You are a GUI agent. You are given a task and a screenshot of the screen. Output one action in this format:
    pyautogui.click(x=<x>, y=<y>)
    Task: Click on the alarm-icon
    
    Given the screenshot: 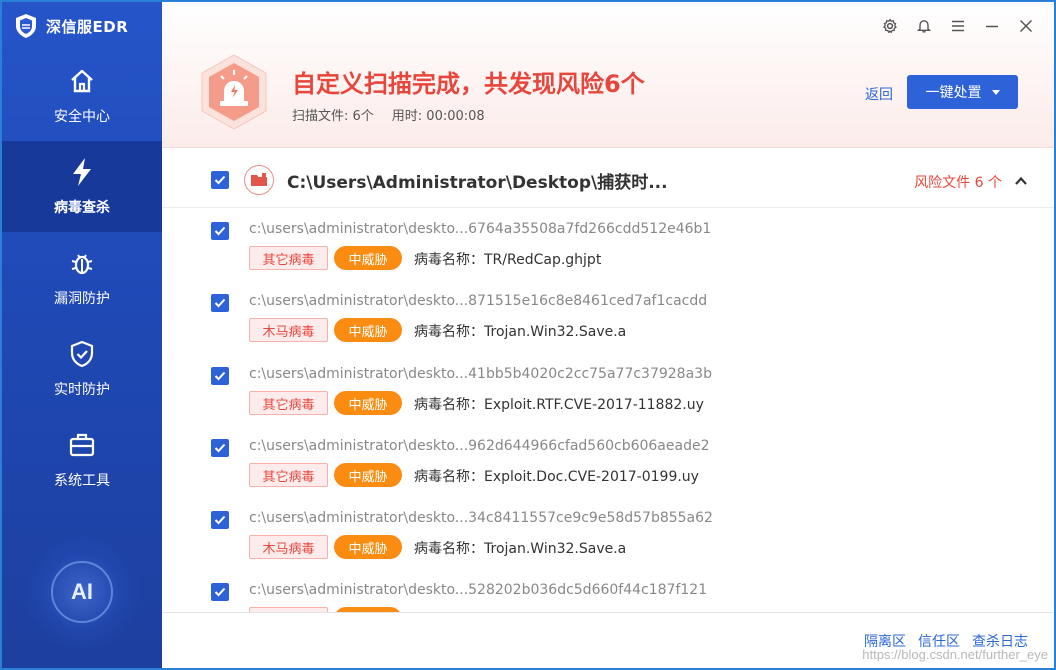 What is the action you would take?
    pyautogui.click(x=234, y=92)
    